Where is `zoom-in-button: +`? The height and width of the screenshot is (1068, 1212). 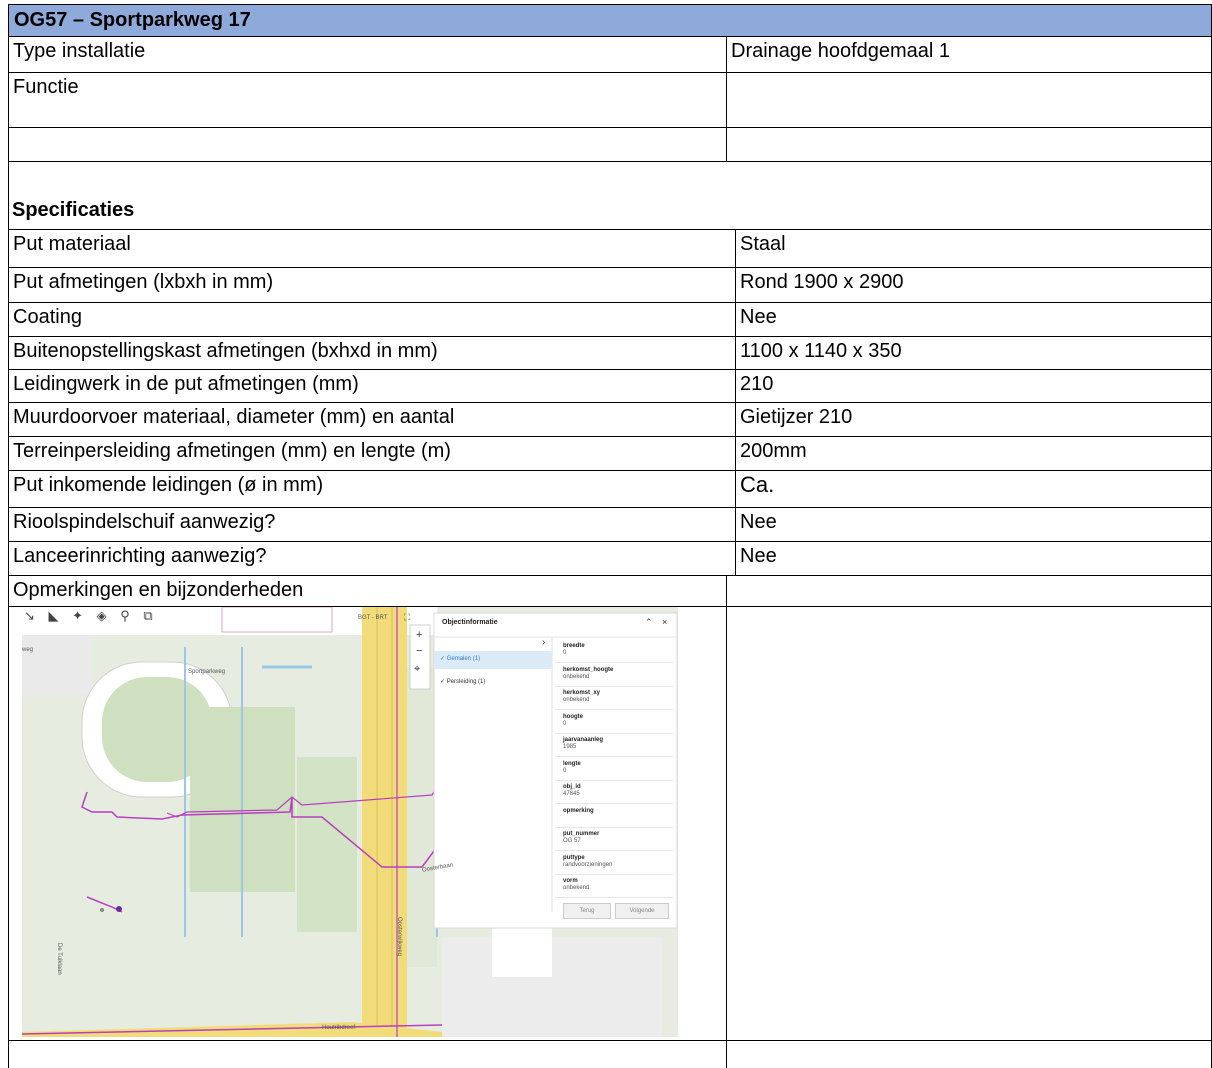 zoom-in-button: + is located at coordinates (419, 635).